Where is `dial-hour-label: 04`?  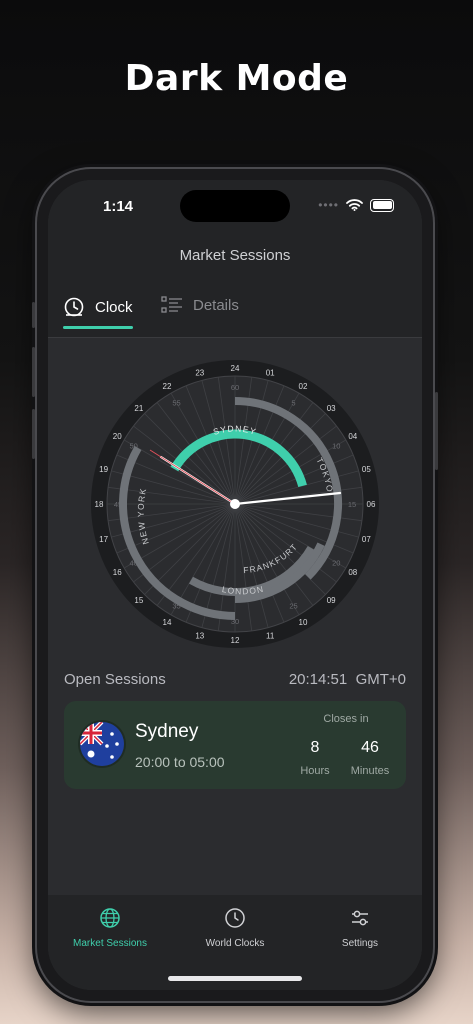 dial-hour-label: 04 is located at coordinates (352, 436).